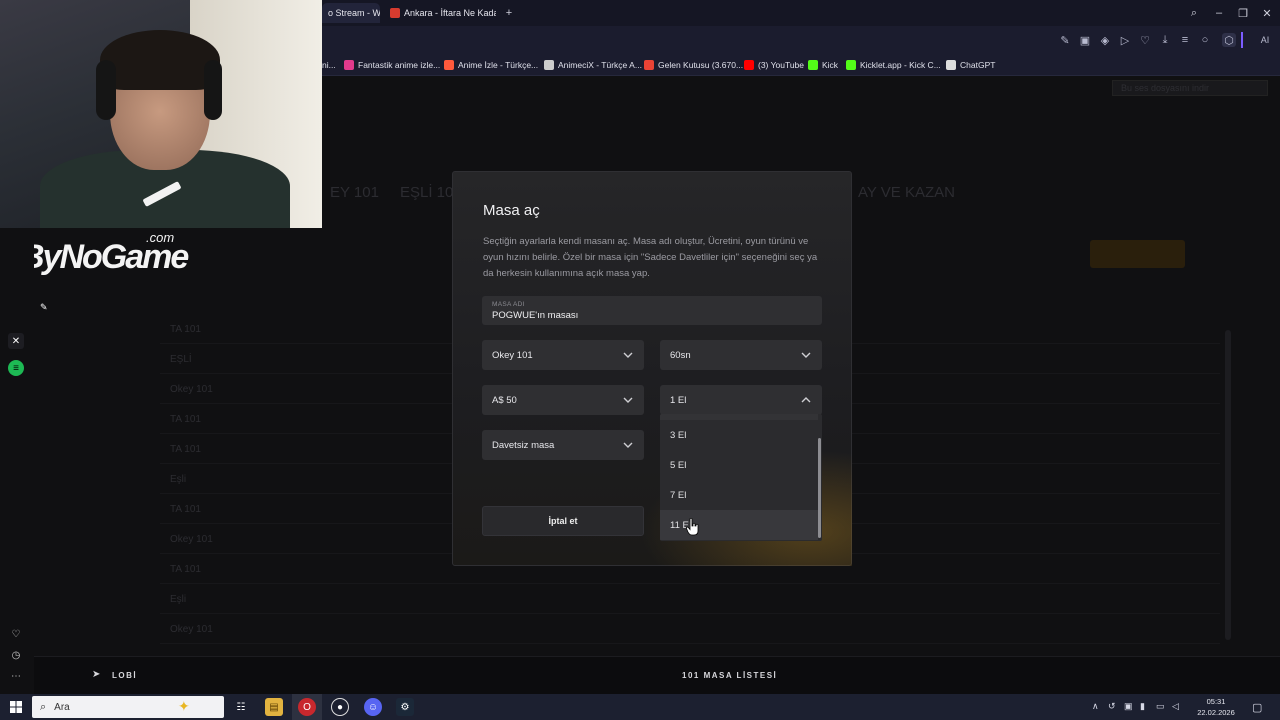 The image size is (1280, 720). Describe the element at coordinates (1065, 40) in the screenshot. I see `edit-icon: ✎` at that location.